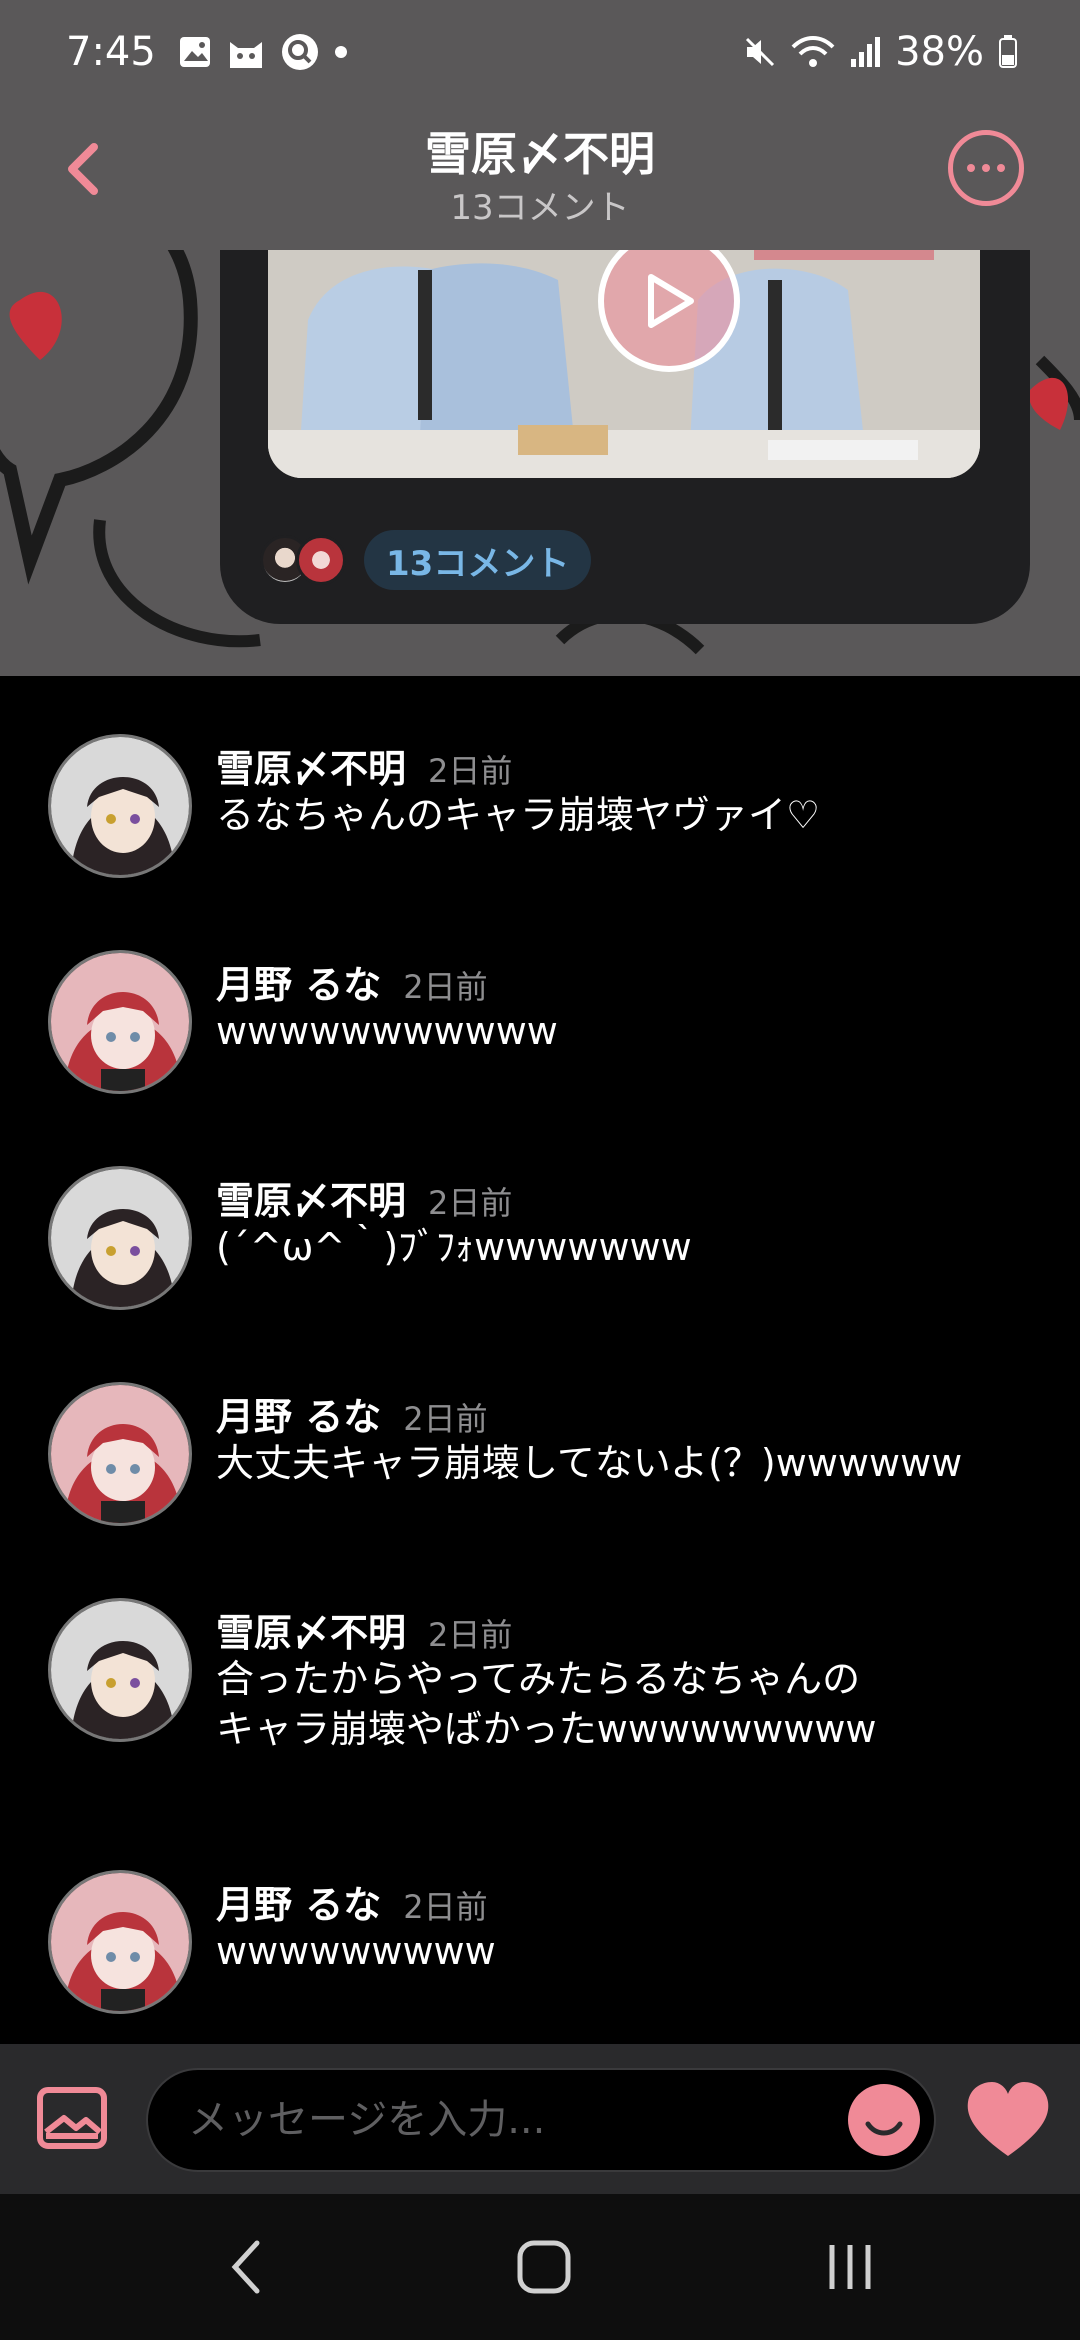  I want to click on cat-icon, so click(246, 52).